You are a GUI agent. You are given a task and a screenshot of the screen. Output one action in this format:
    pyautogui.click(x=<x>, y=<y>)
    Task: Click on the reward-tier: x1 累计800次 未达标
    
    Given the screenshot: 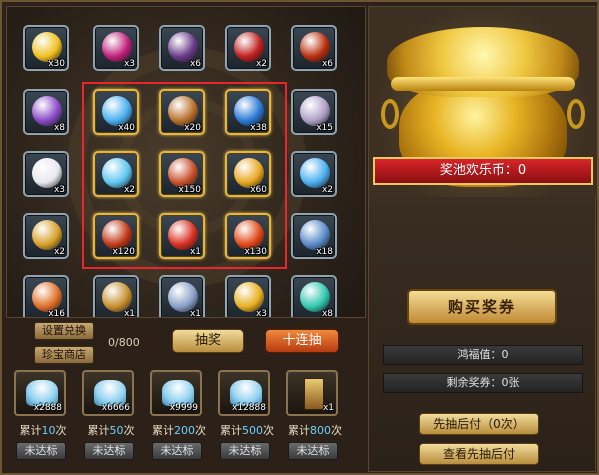 What is the action you would take?
    pyautogui.click(x=313, y=420)
    